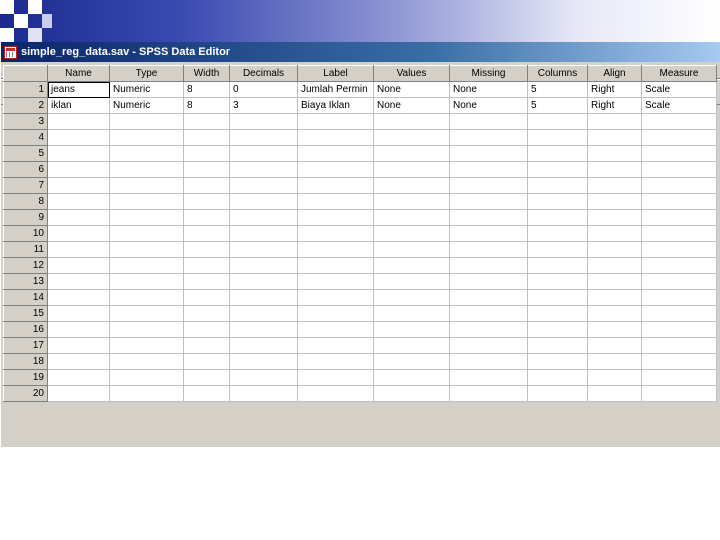  What do you see at coordinates (25, 73) in the screenshot?
I see `grid-corner` at bounding box center [25, 73].